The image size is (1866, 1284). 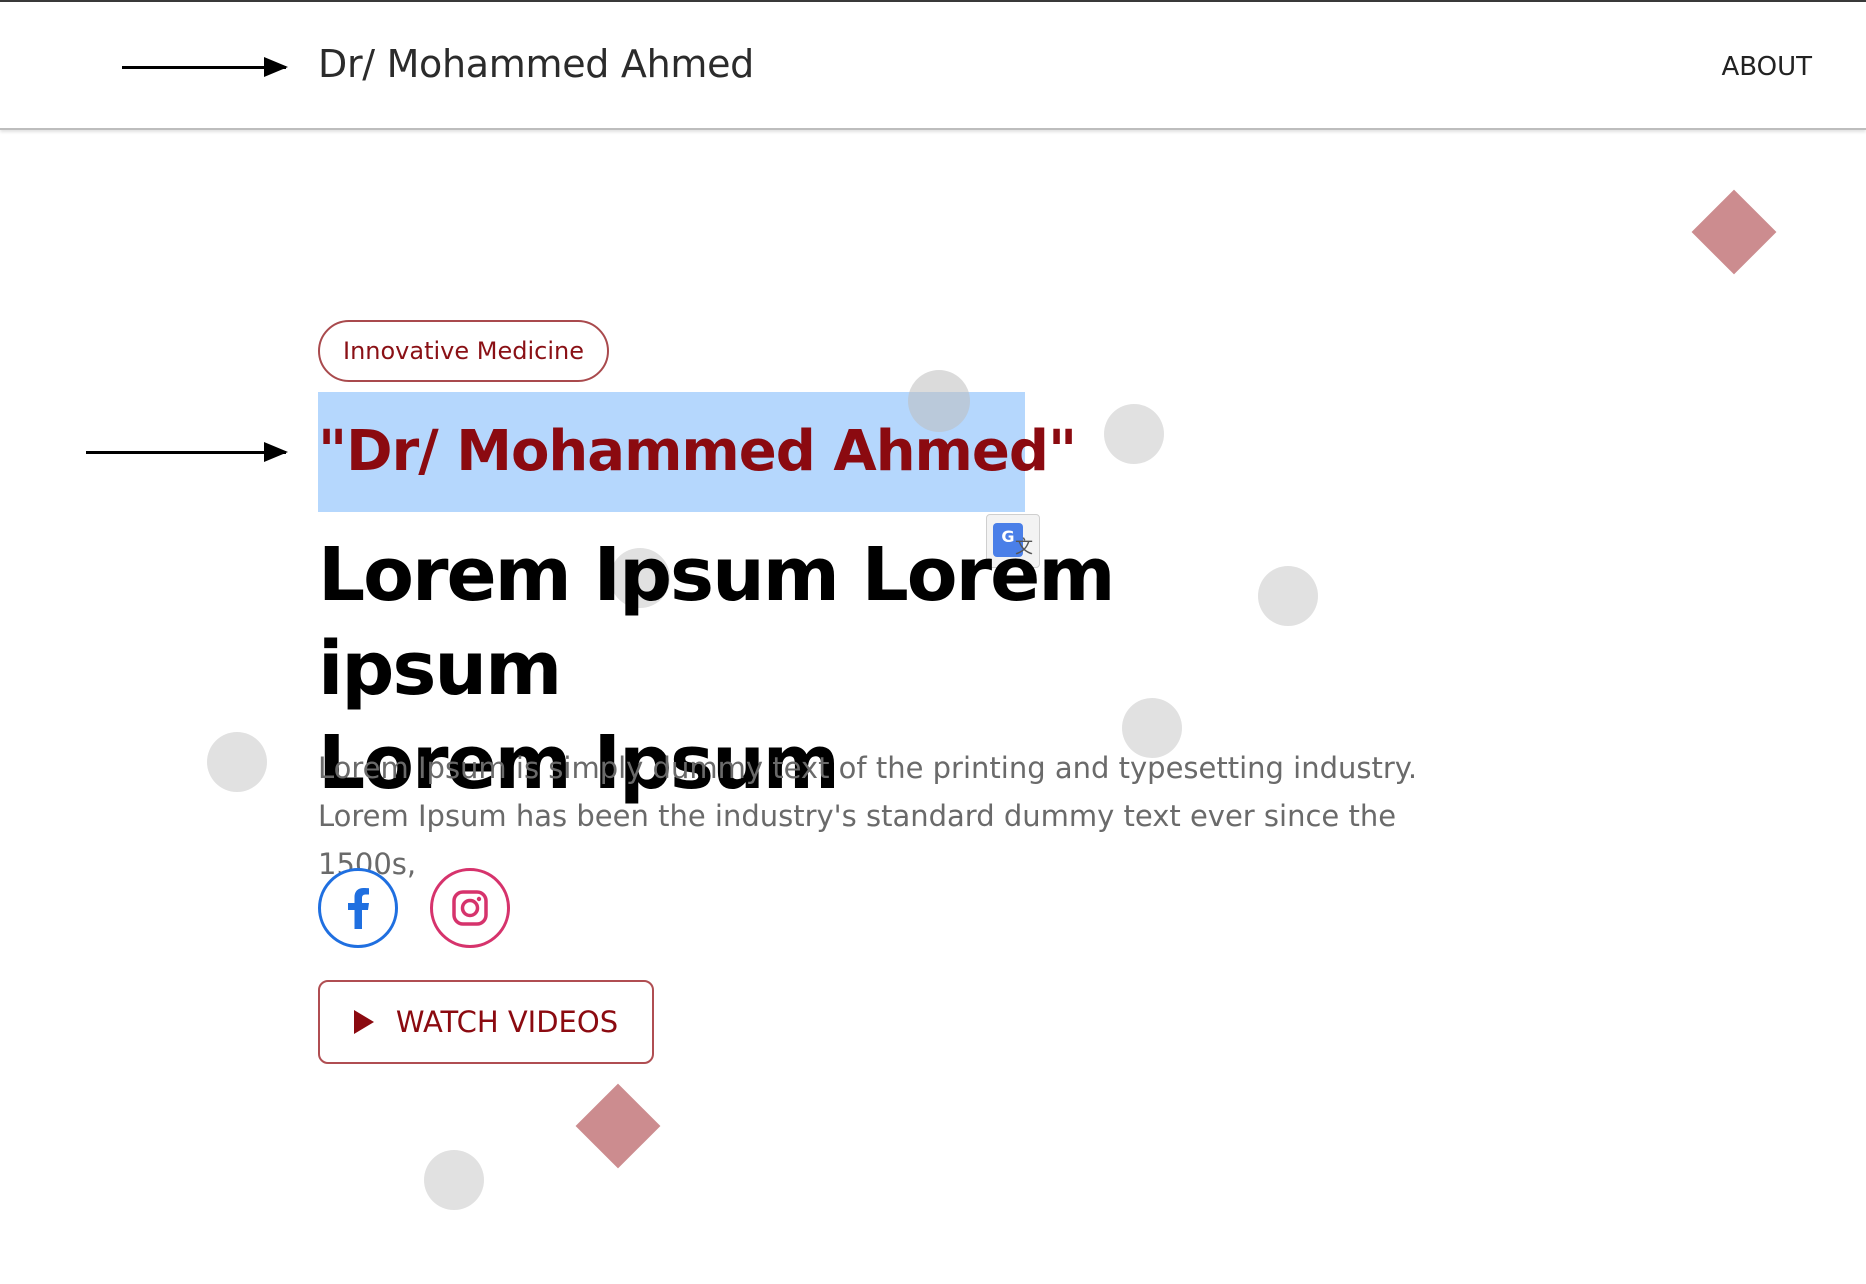 I want to click on facebook-icon, so click(x=358, y=908).